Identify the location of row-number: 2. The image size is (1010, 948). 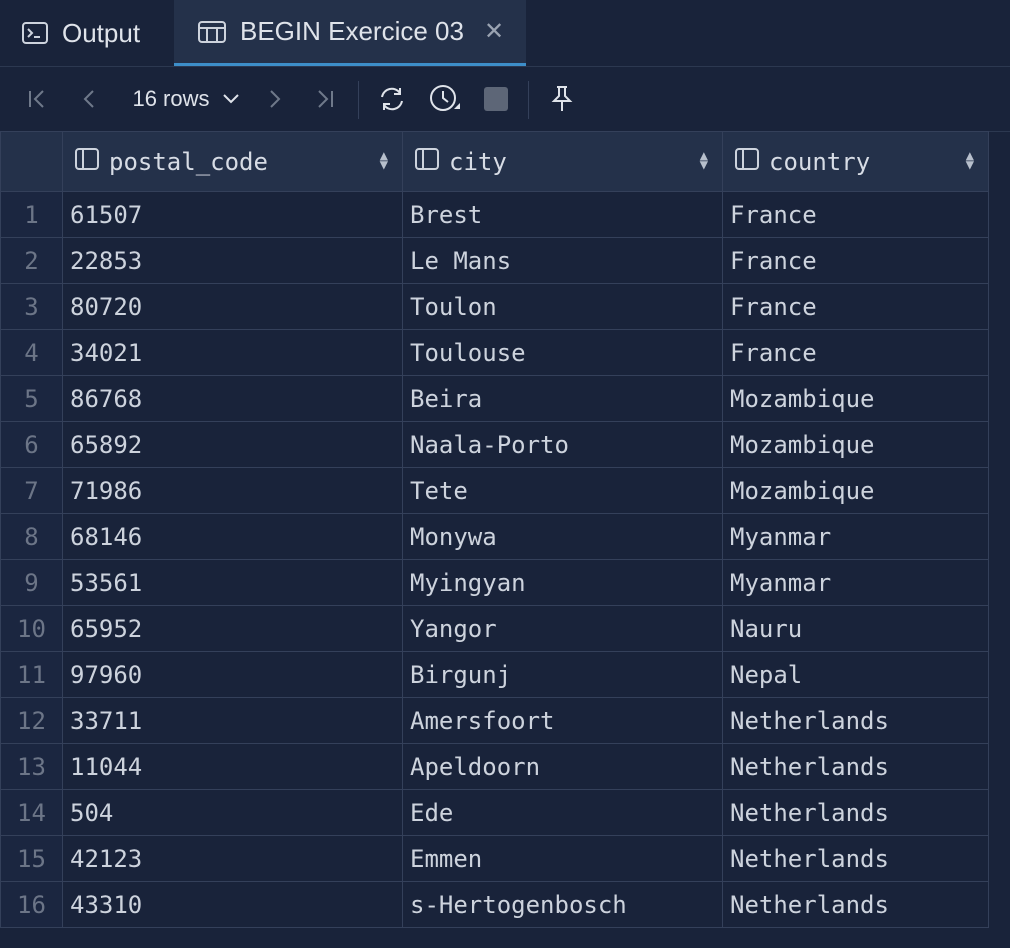
(31, 260).